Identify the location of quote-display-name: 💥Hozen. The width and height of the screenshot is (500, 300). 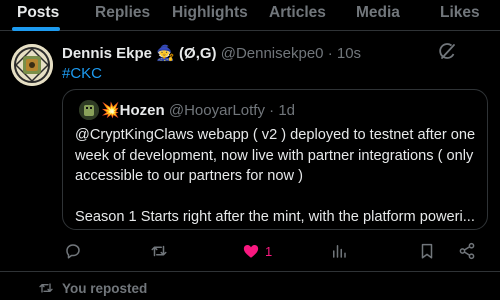
(133, 110).